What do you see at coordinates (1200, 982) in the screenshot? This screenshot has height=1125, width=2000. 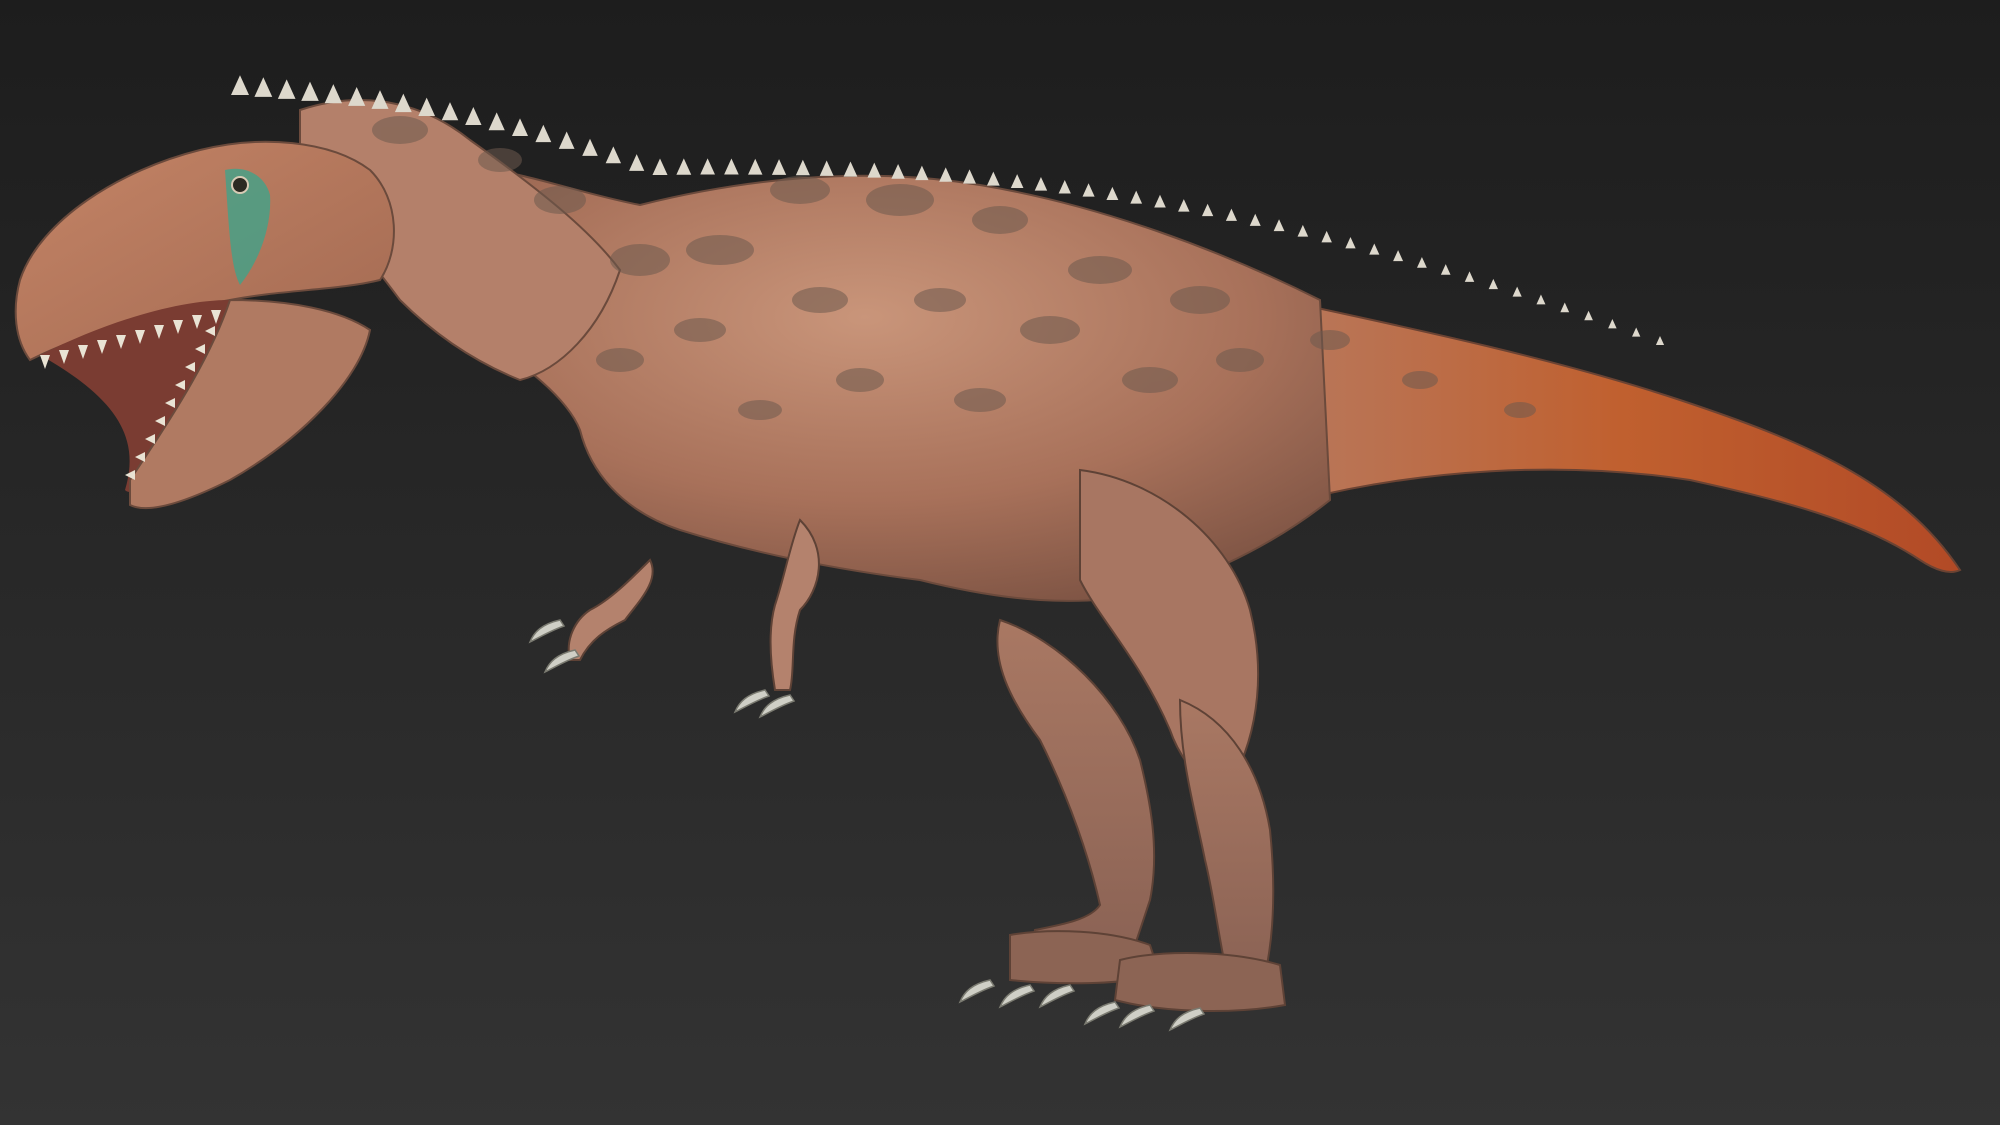 I see `near-foot` at bounding box center [1200, 982].